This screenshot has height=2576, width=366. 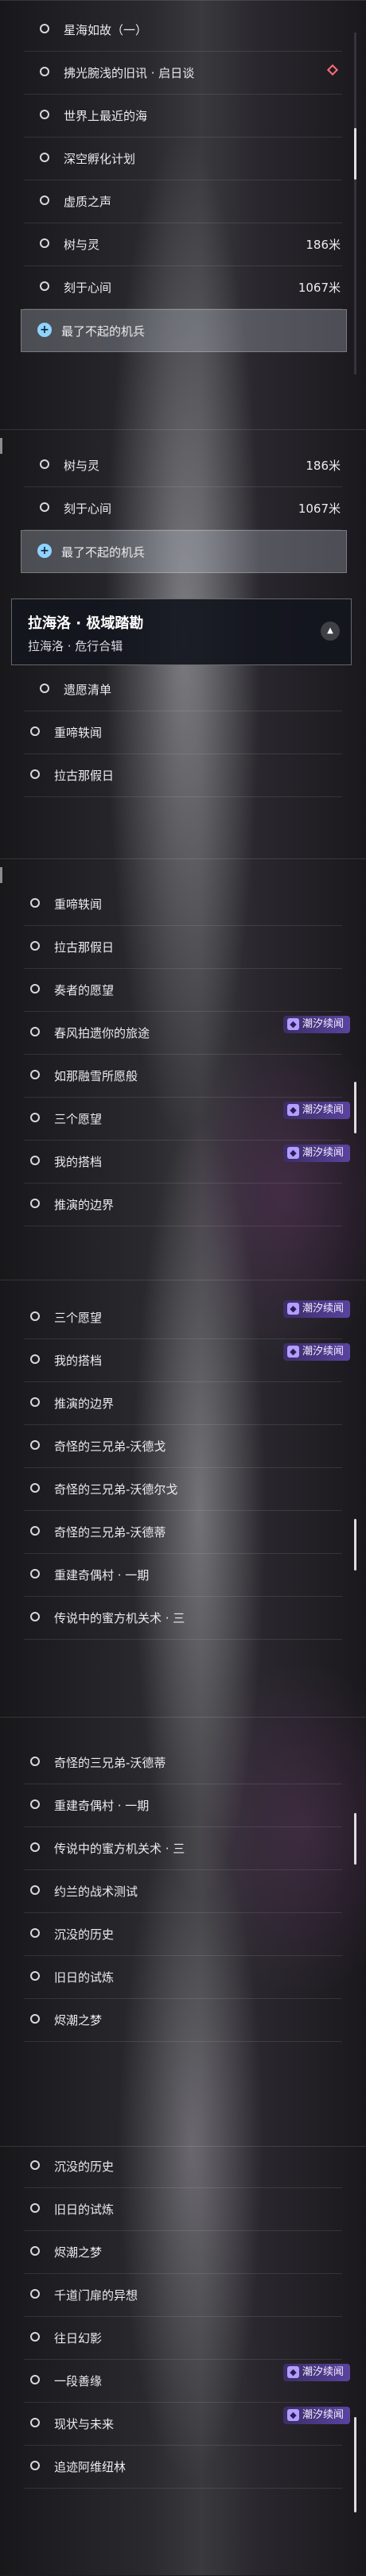 What do you see at coordinates (183, 2338) in the screenshot?
I see `quest-row: 往日幻影` at bounding box center [183, 2338].